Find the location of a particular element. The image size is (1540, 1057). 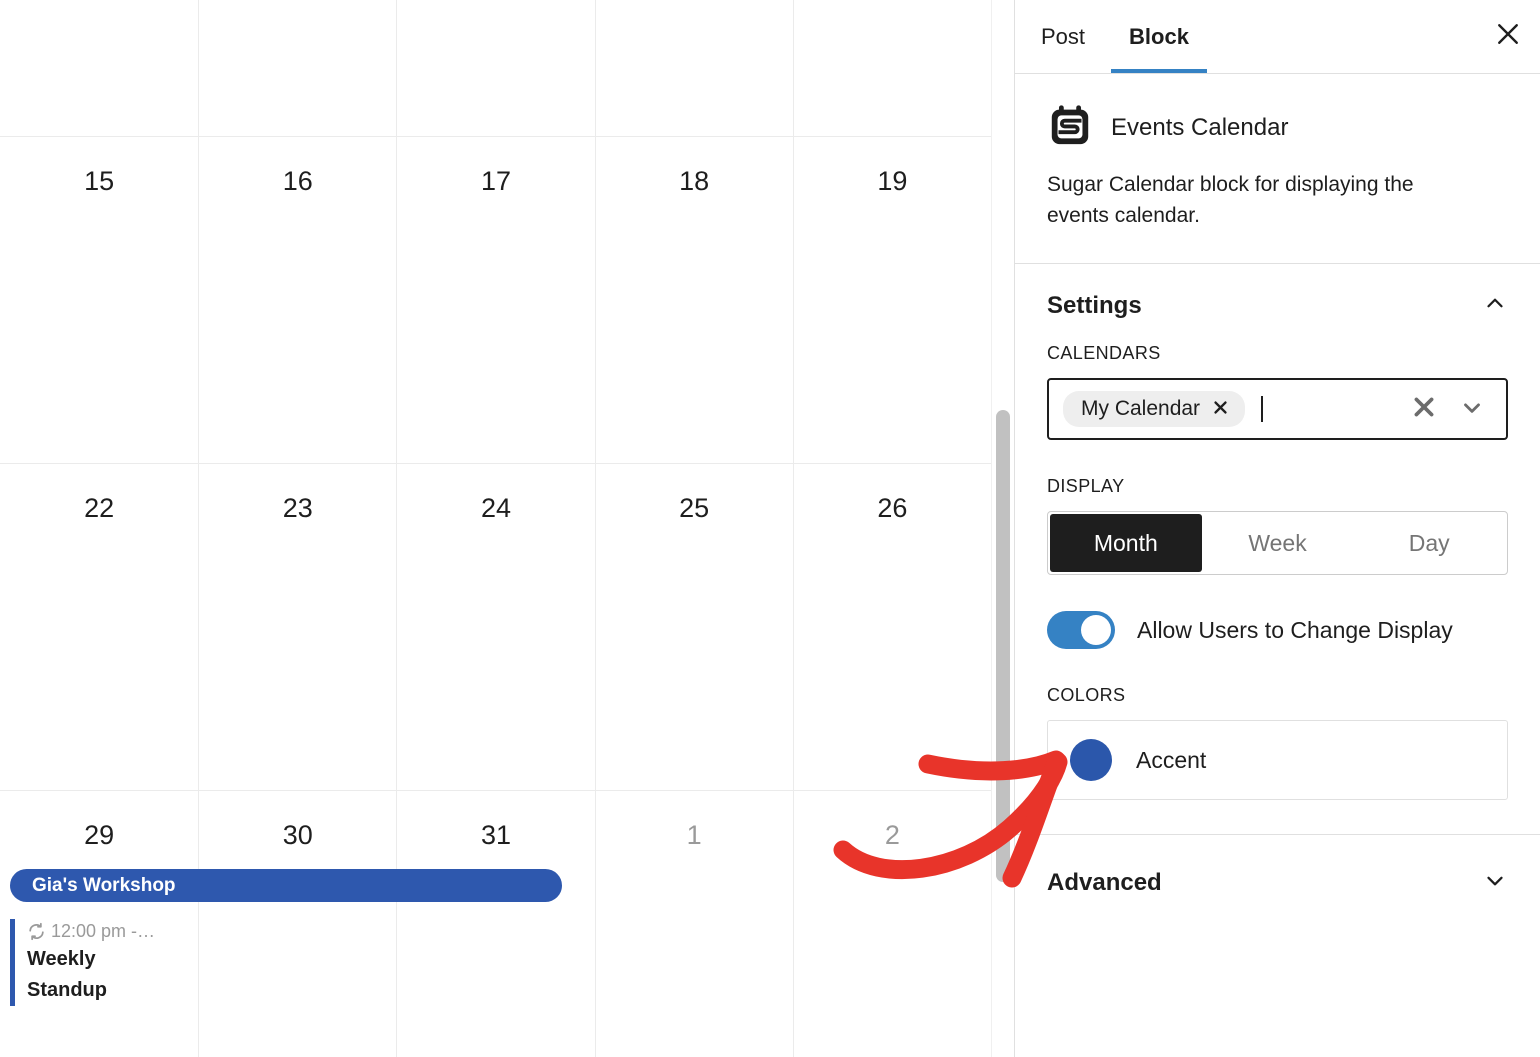

calendar-token: My Calendar is located at coordinates (1154, 409).